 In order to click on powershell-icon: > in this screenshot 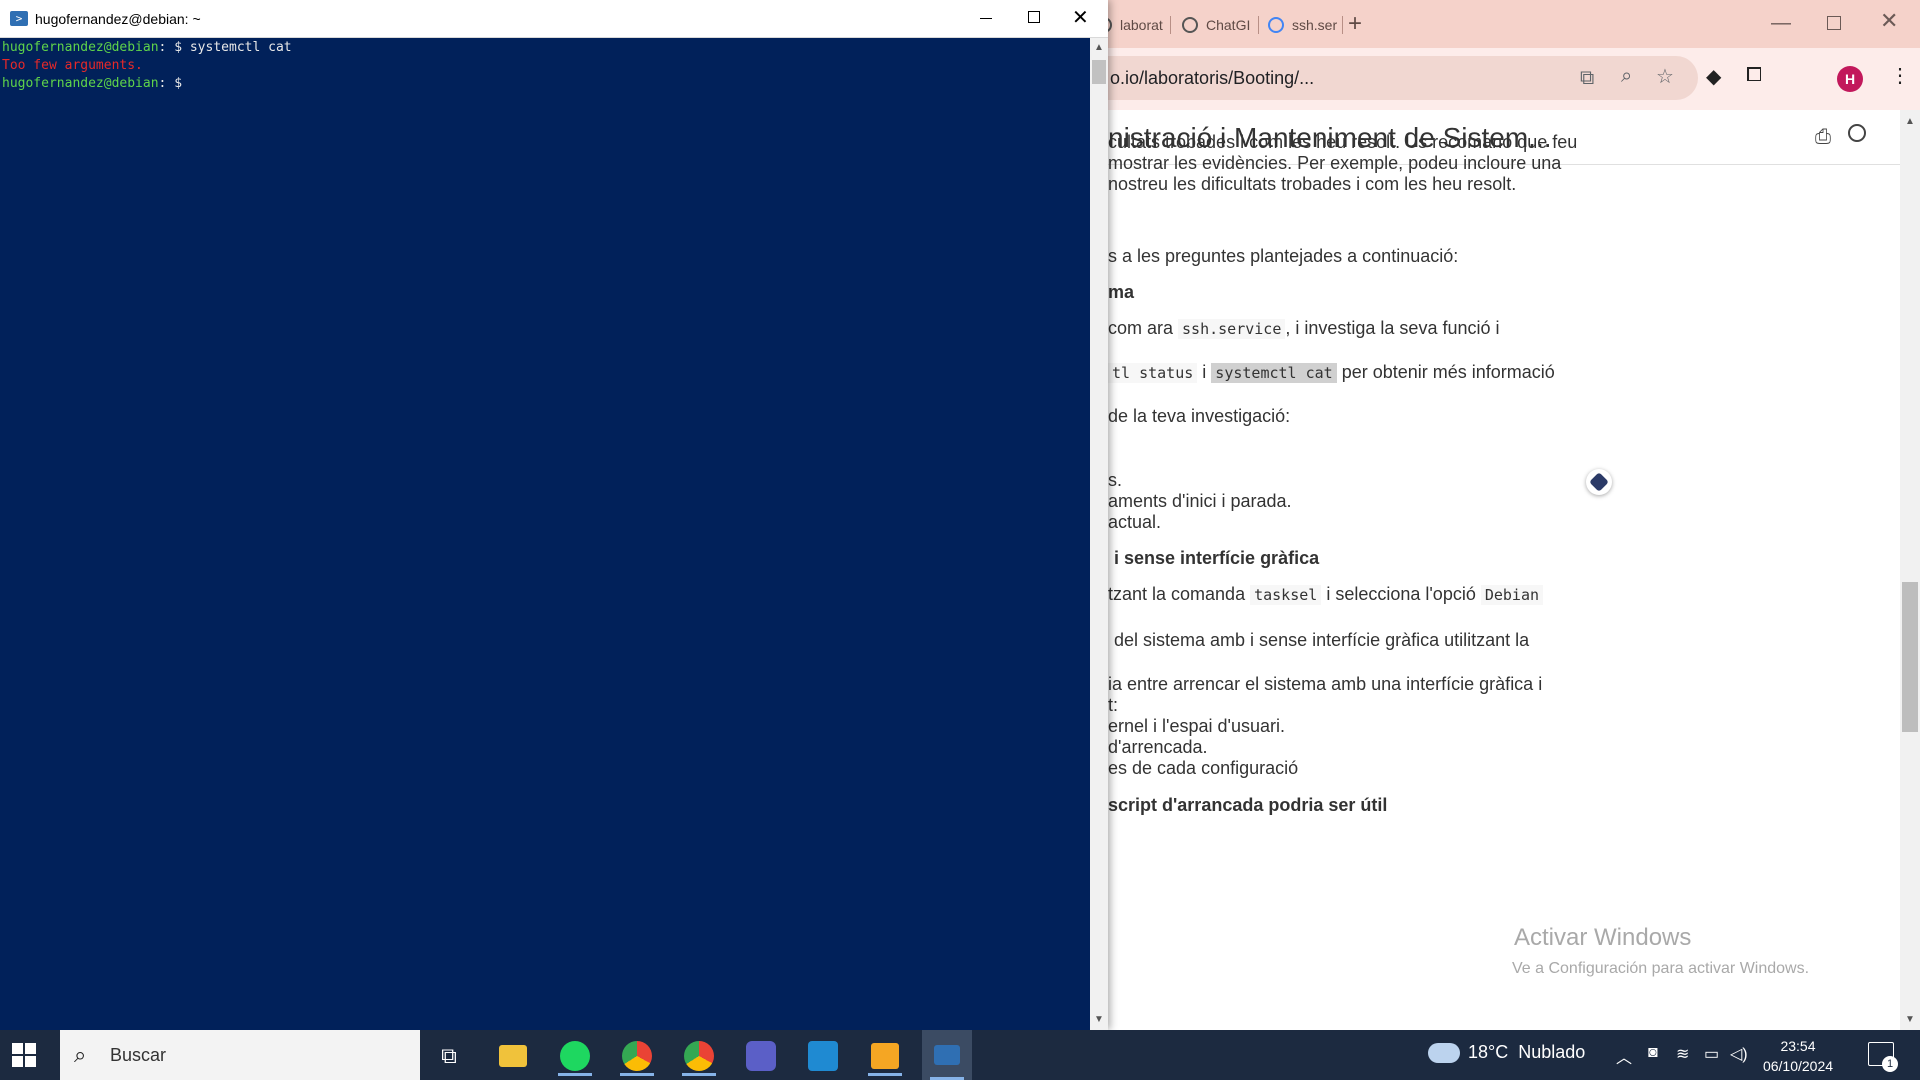, I will do `click(19, 18)`.